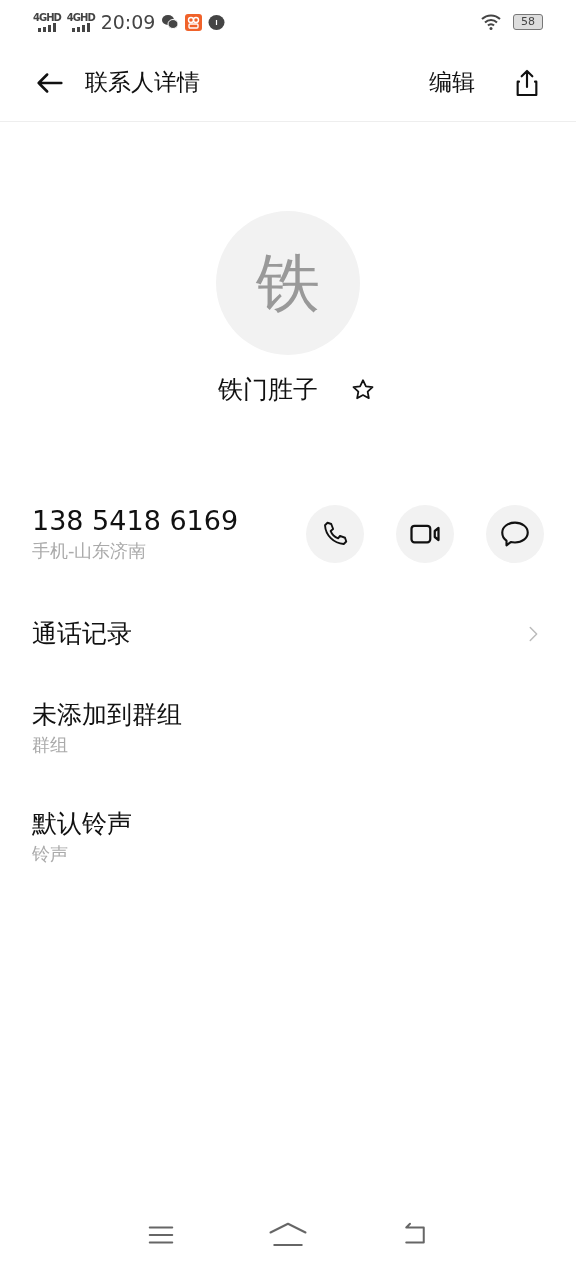 The image size is (576, 1280). Describe the element at coordinates (452, 82) in the screenshot. I see `edit-button: 编辑` at that location.